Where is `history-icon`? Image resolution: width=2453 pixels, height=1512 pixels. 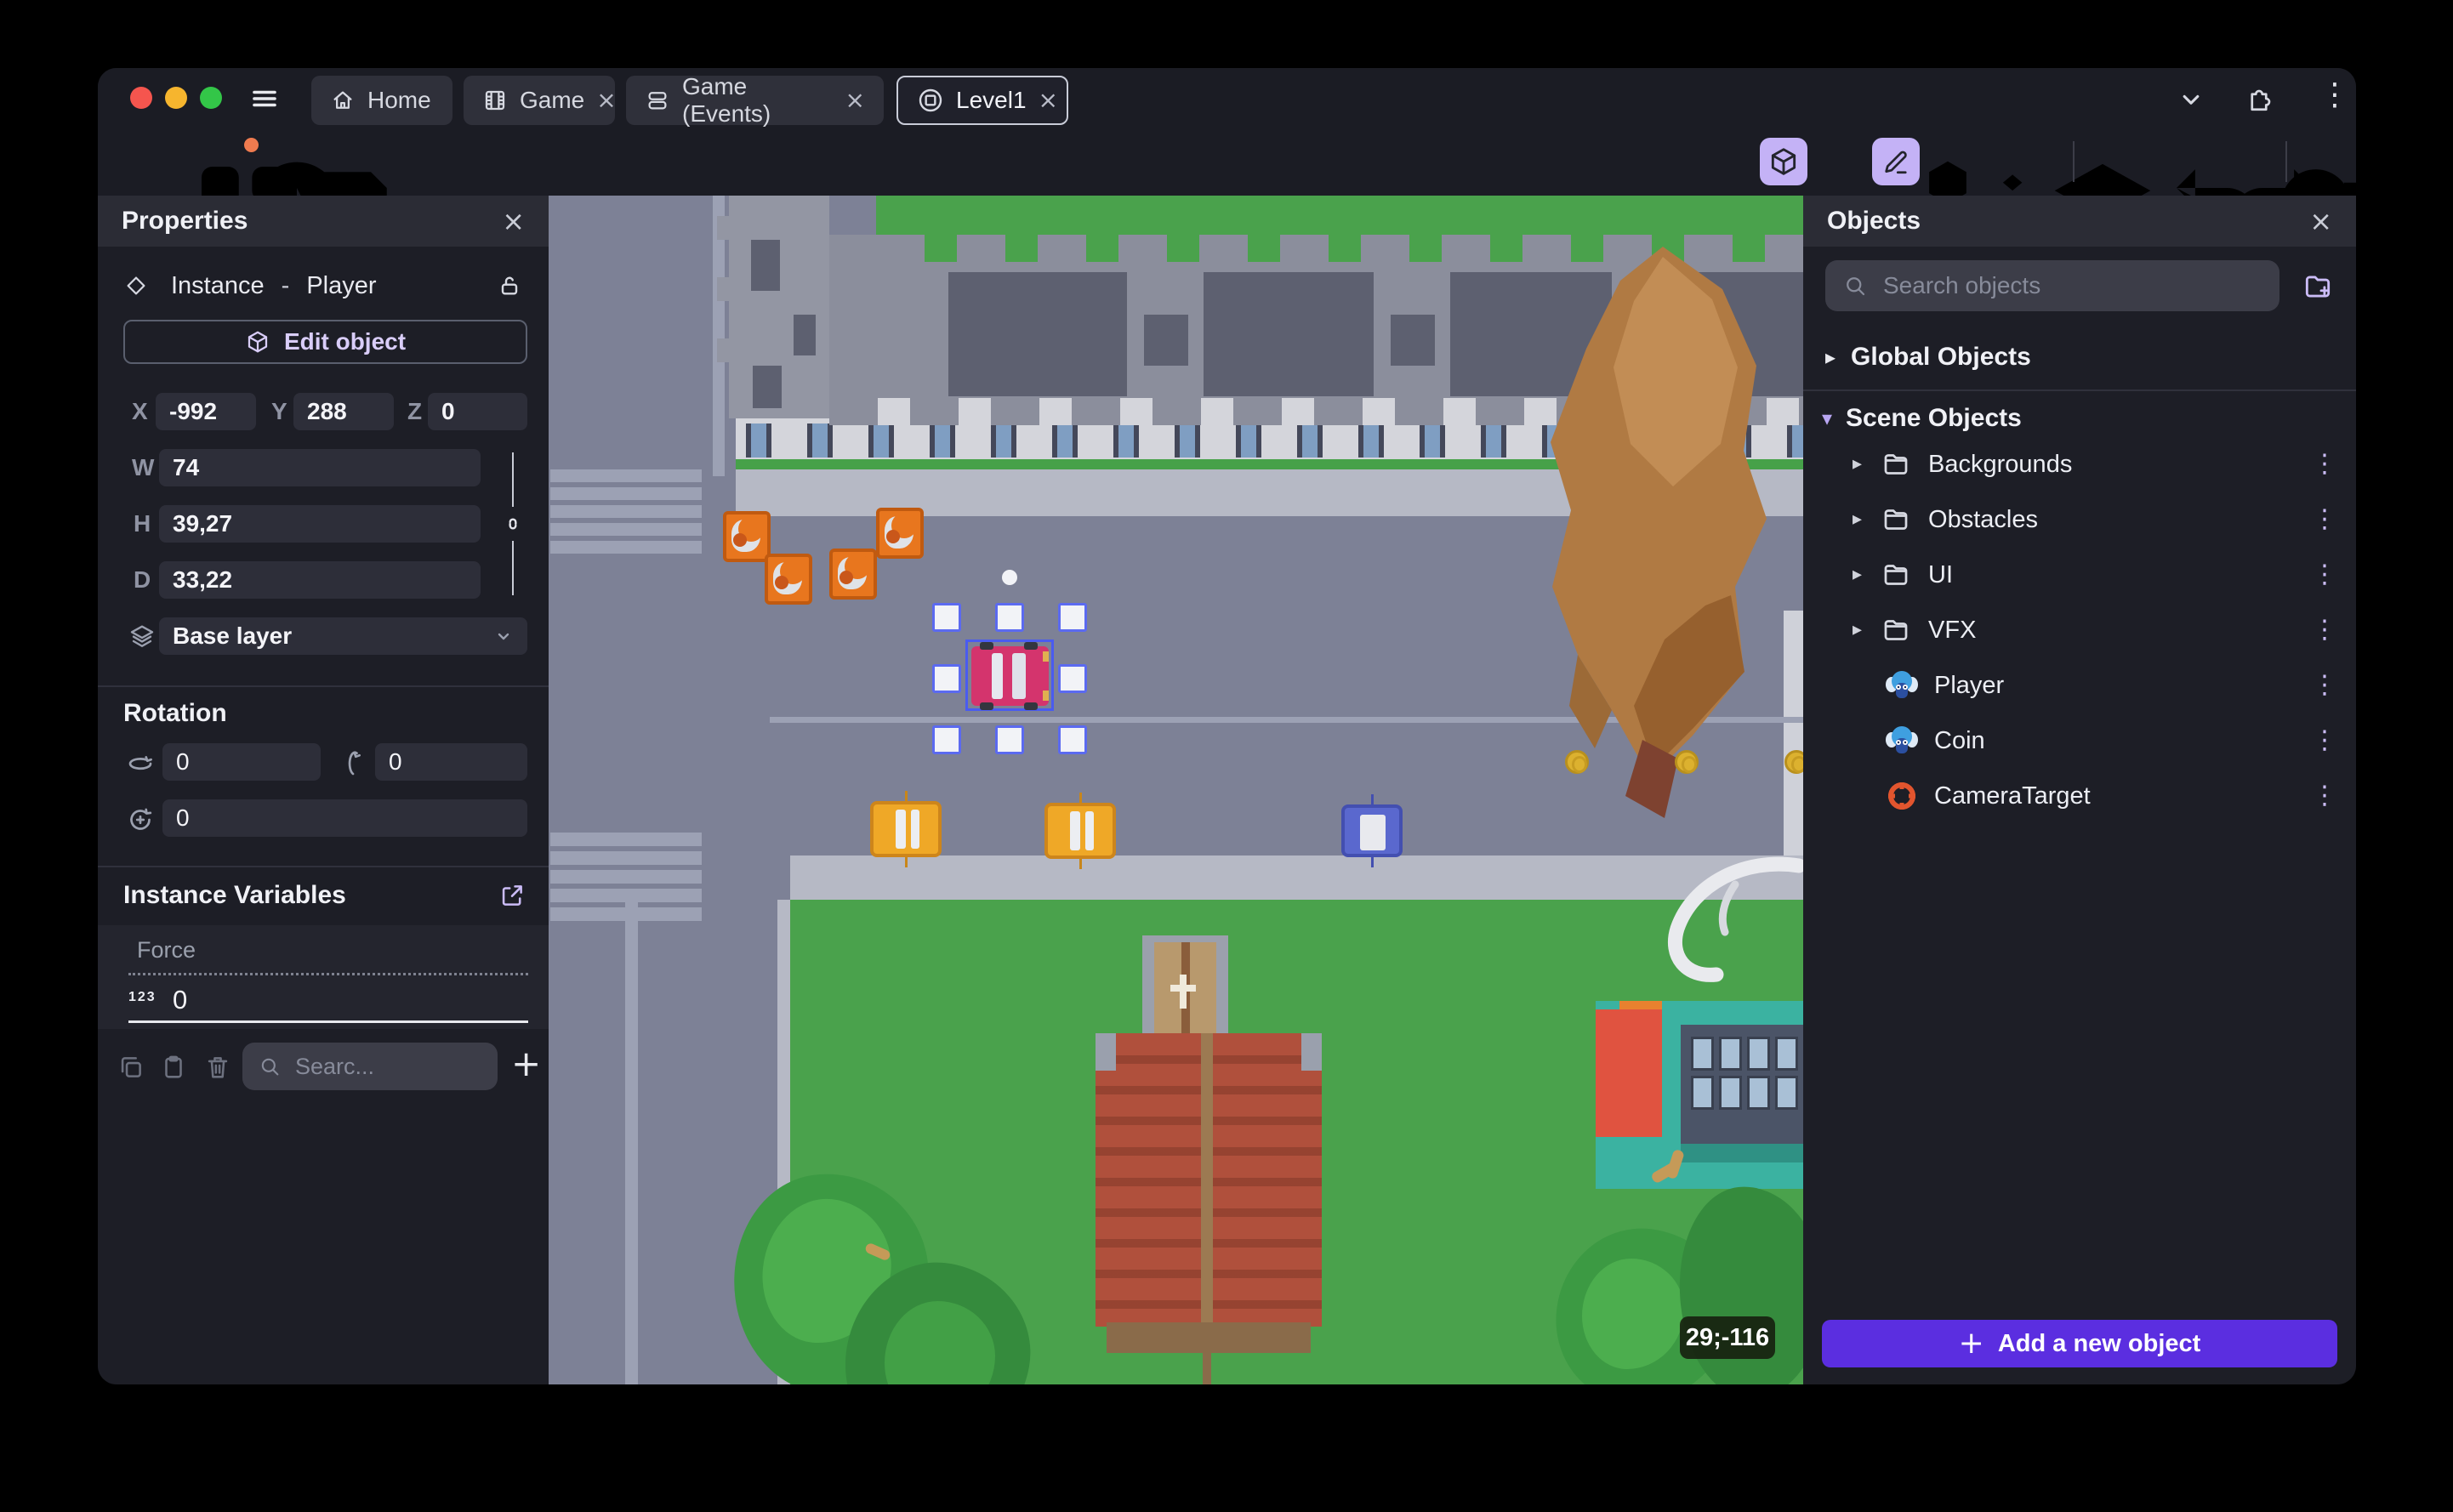
history-icon is located at coordinates (185, 161).